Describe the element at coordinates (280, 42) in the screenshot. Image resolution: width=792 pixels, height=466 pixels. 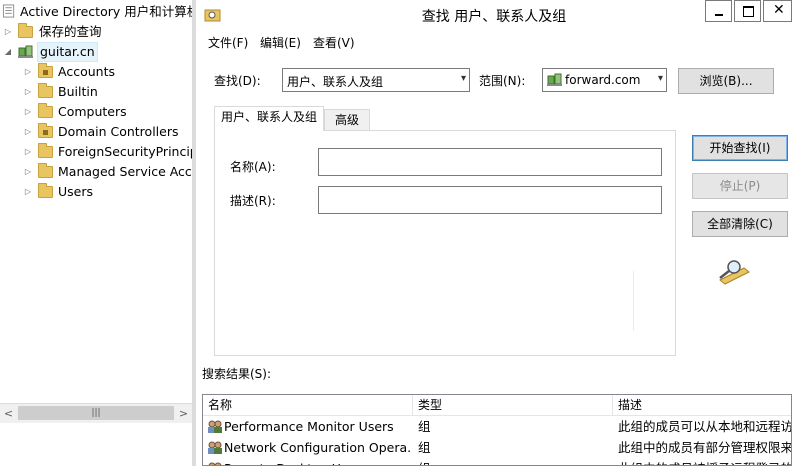
I see `menu-edit: 编辑(E)` at that location.